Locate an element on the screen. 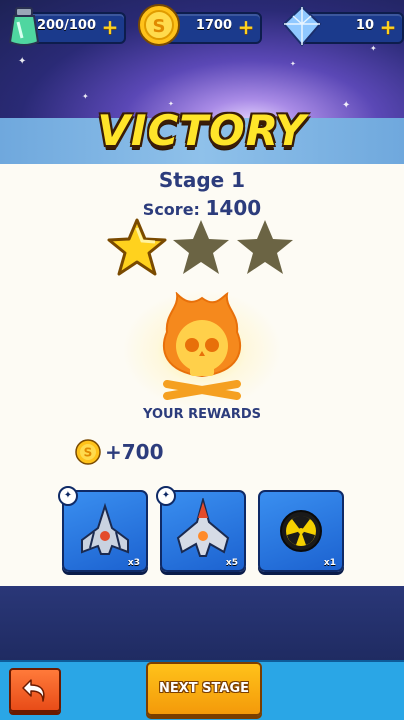 This screenshot has height=720, width=404. coin-value: 1700 is located at coordinates (213, 25).